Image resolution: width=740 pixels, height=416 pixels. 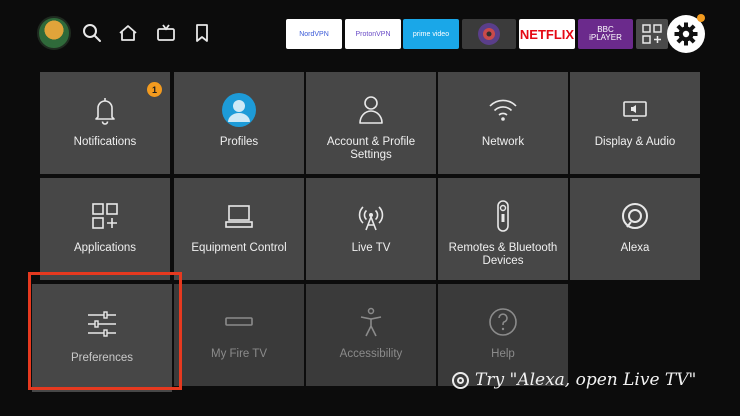 I want to click on alexa-tip-text: Try "Alexa, open Live TV", so click(x=586, y=380).